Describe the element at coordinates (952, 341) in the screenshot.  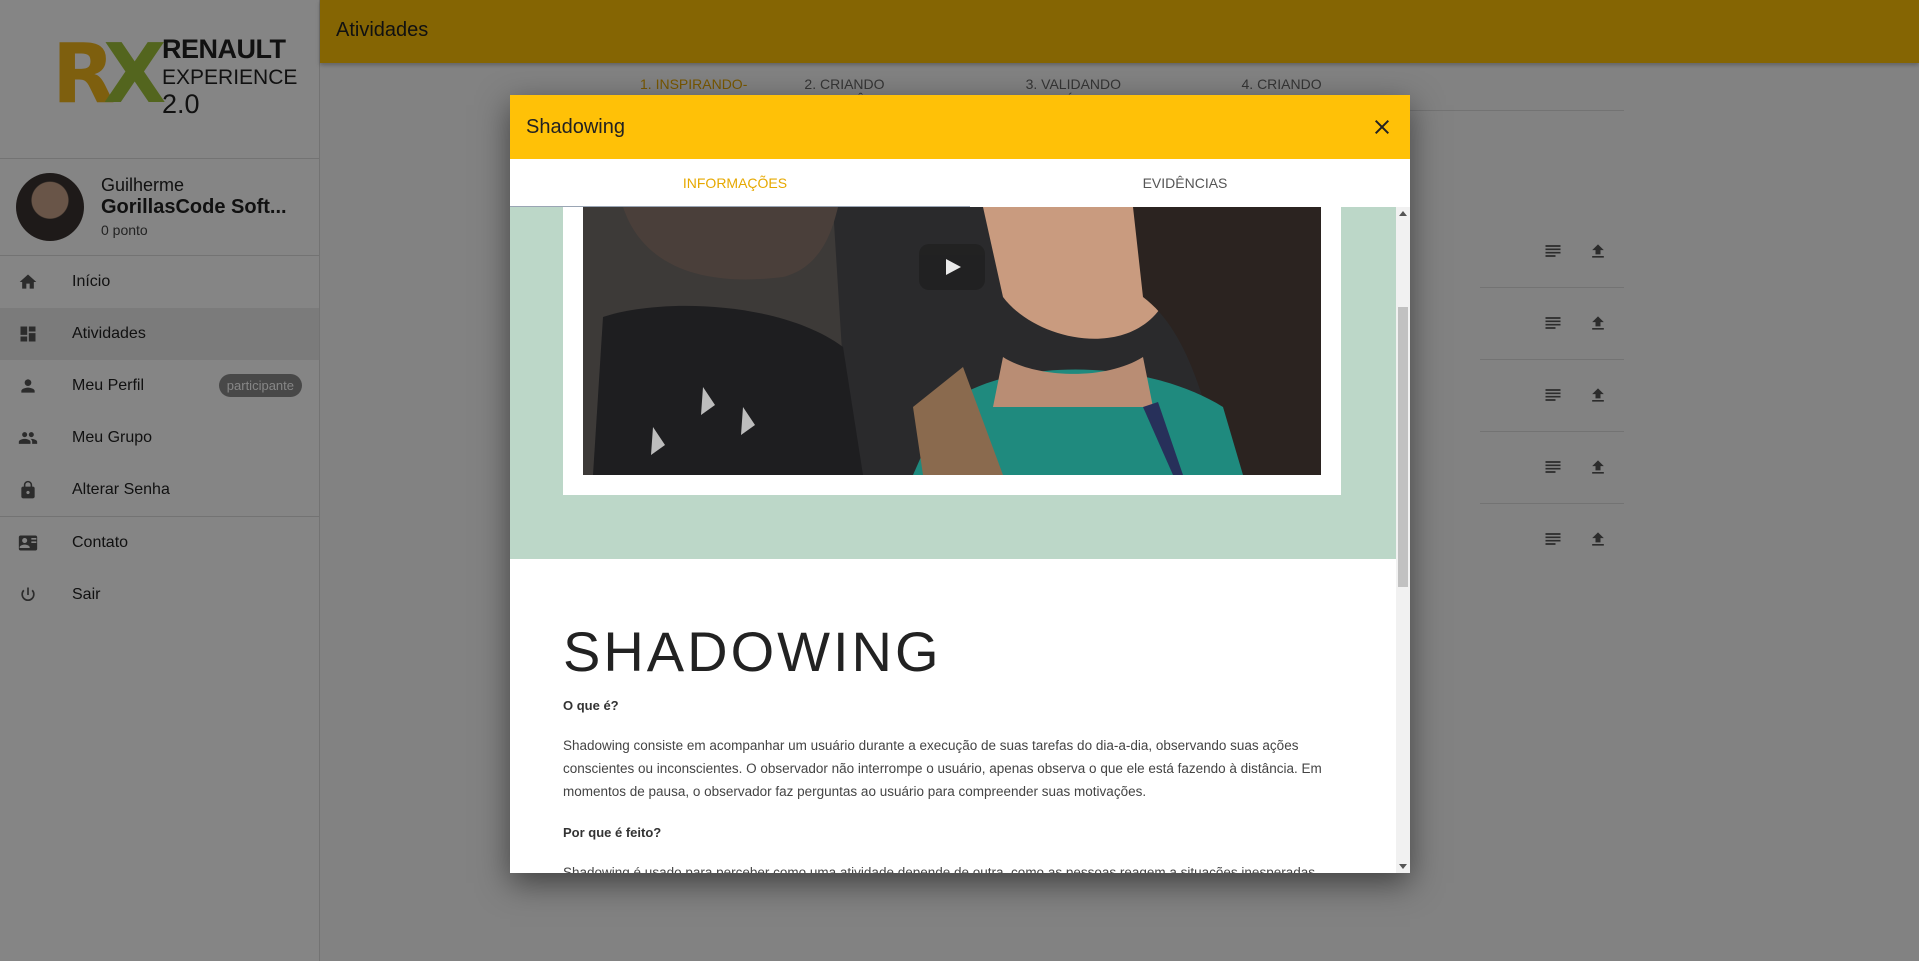
I see `video-player` at that location.